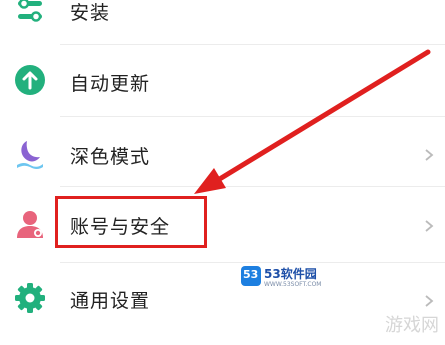 The image size is (445, 345). I want to click on corner-watermark-text: 游戏网, so click(412, 325).